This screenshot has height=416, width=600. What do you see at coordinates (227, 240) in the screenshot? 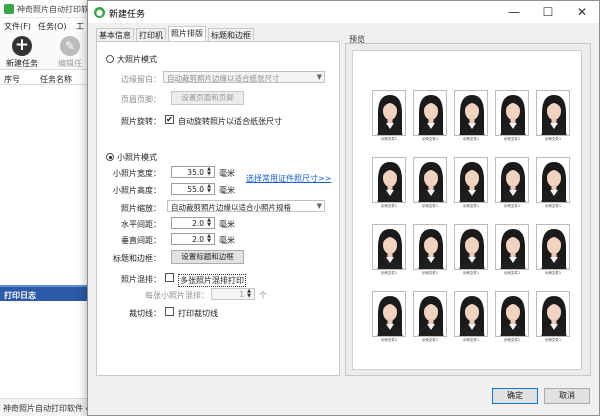
I see `vgap-unit: 毫米` at bounding box center [227, 240].